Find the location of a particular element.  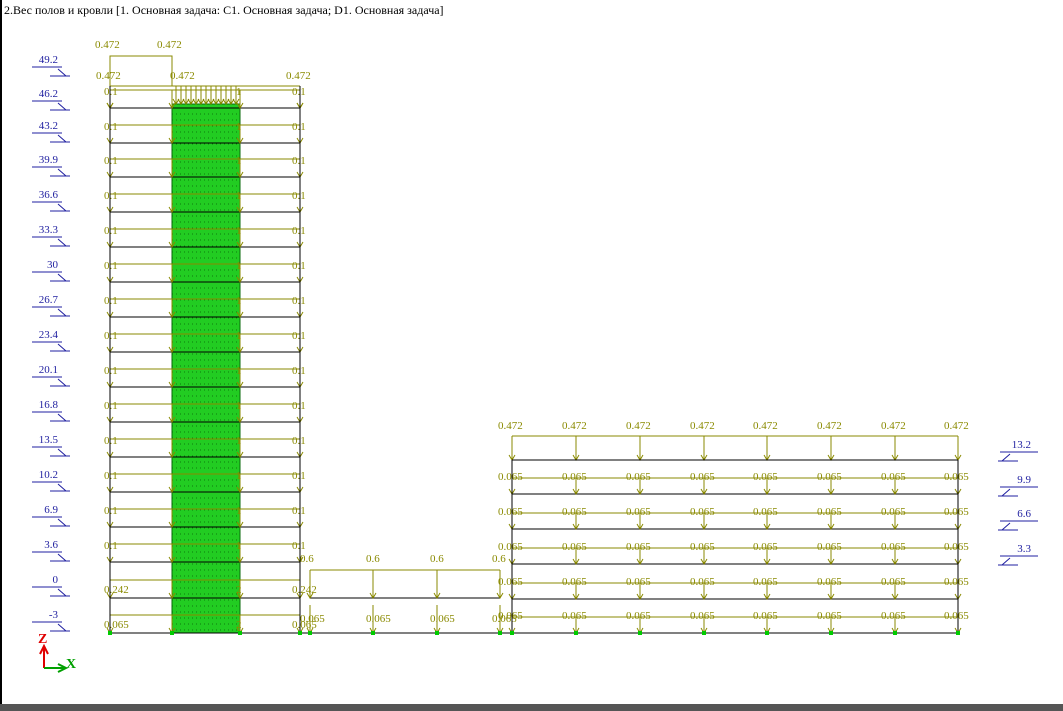

floor-load-value: 0.242 is located at coordinates (116, 590).